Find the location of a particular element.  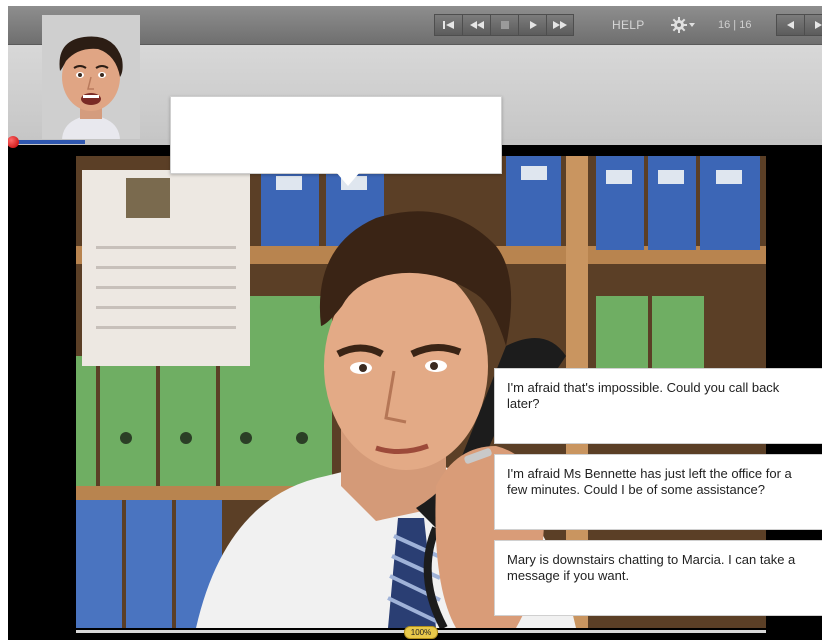

next-button is located at coordinates (813, 25).